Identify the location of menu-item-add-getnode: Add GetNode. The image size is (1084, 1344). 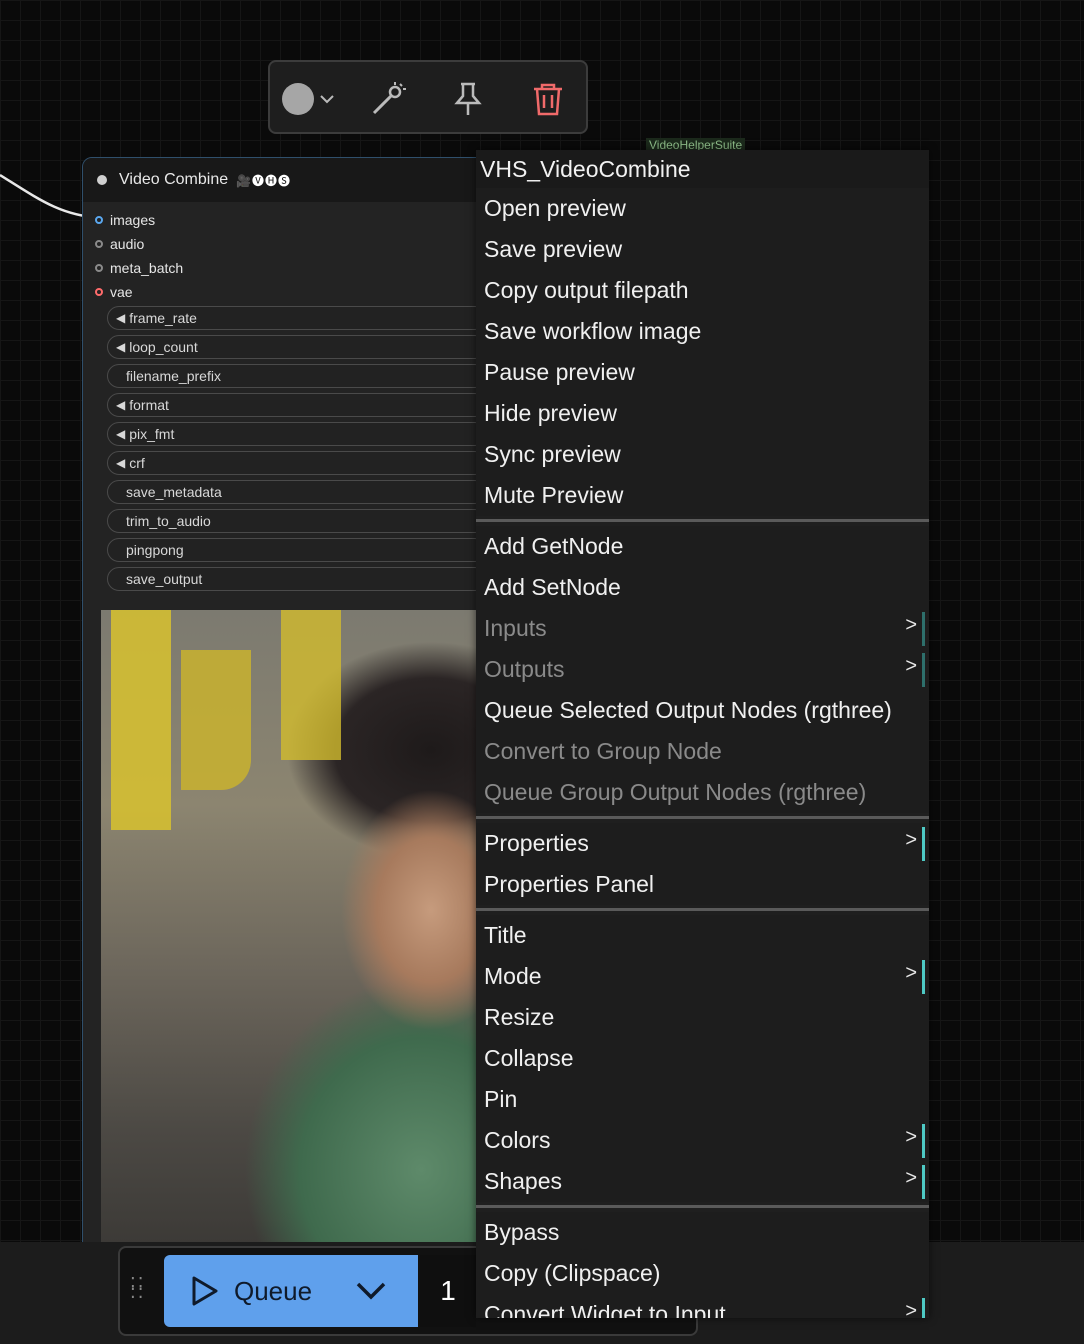
(702, 546).